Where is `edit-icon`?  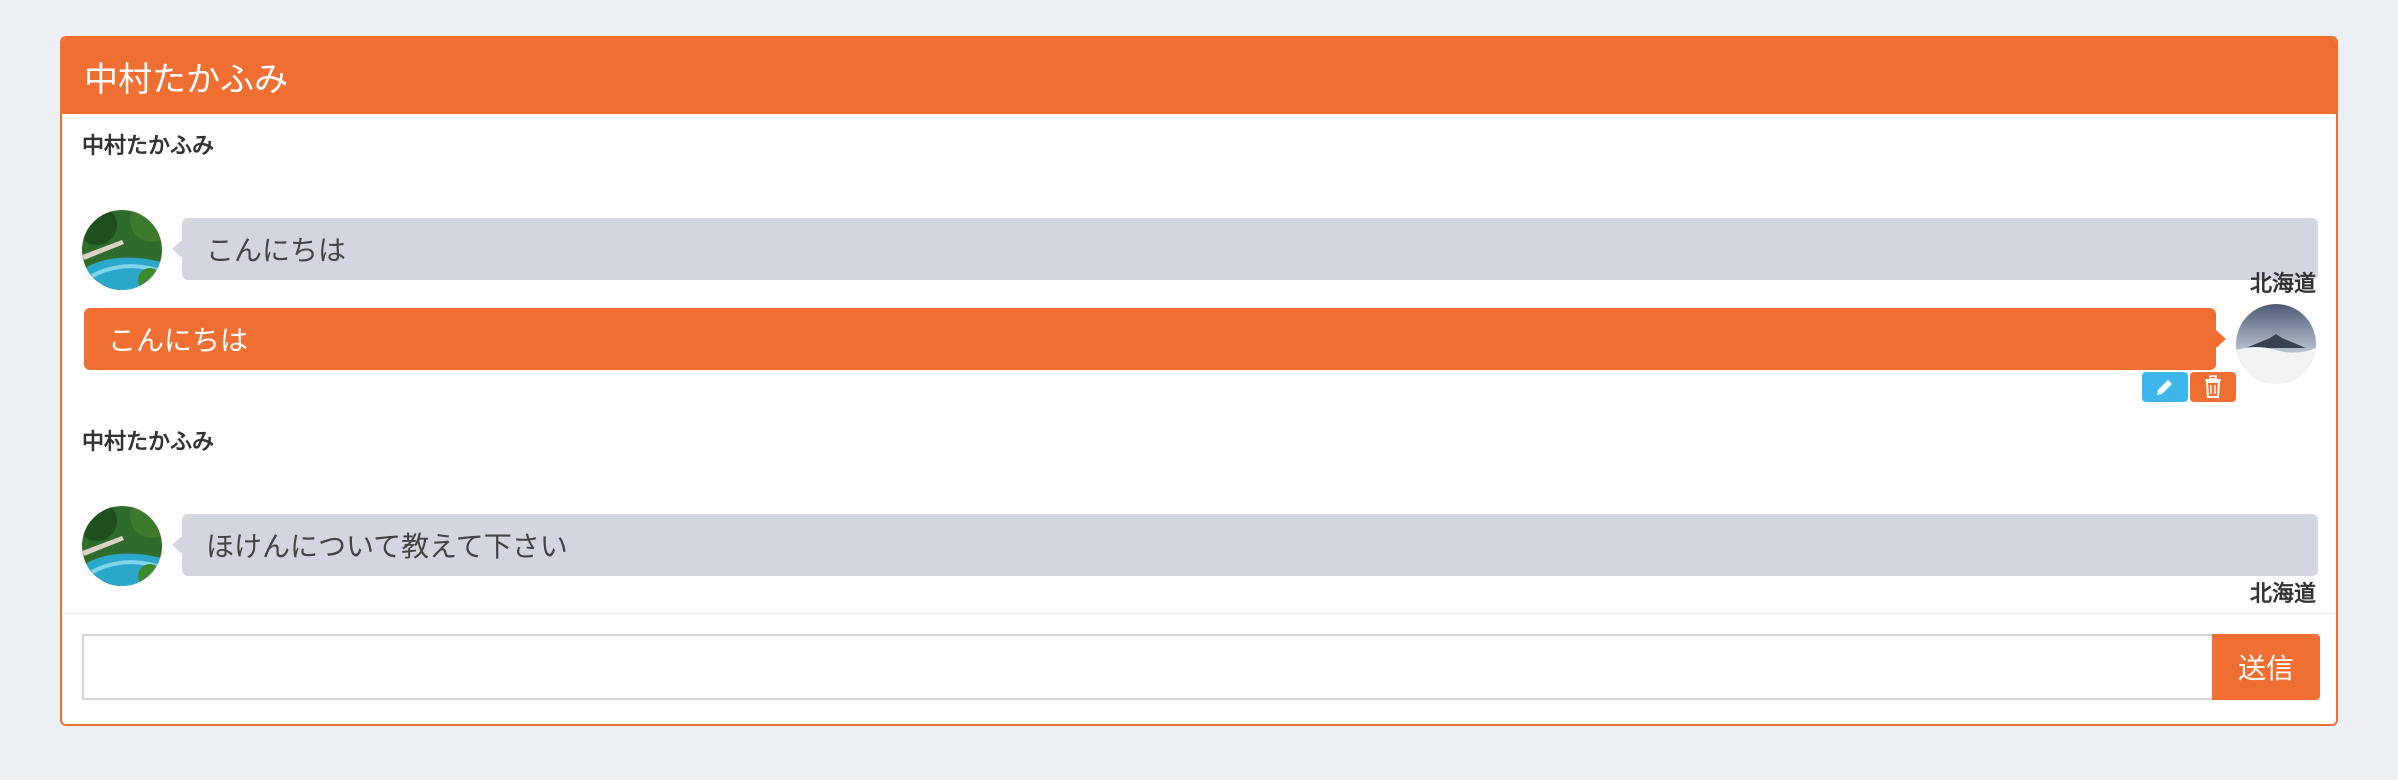 edit-icon is located at coordinates (2164, 387).